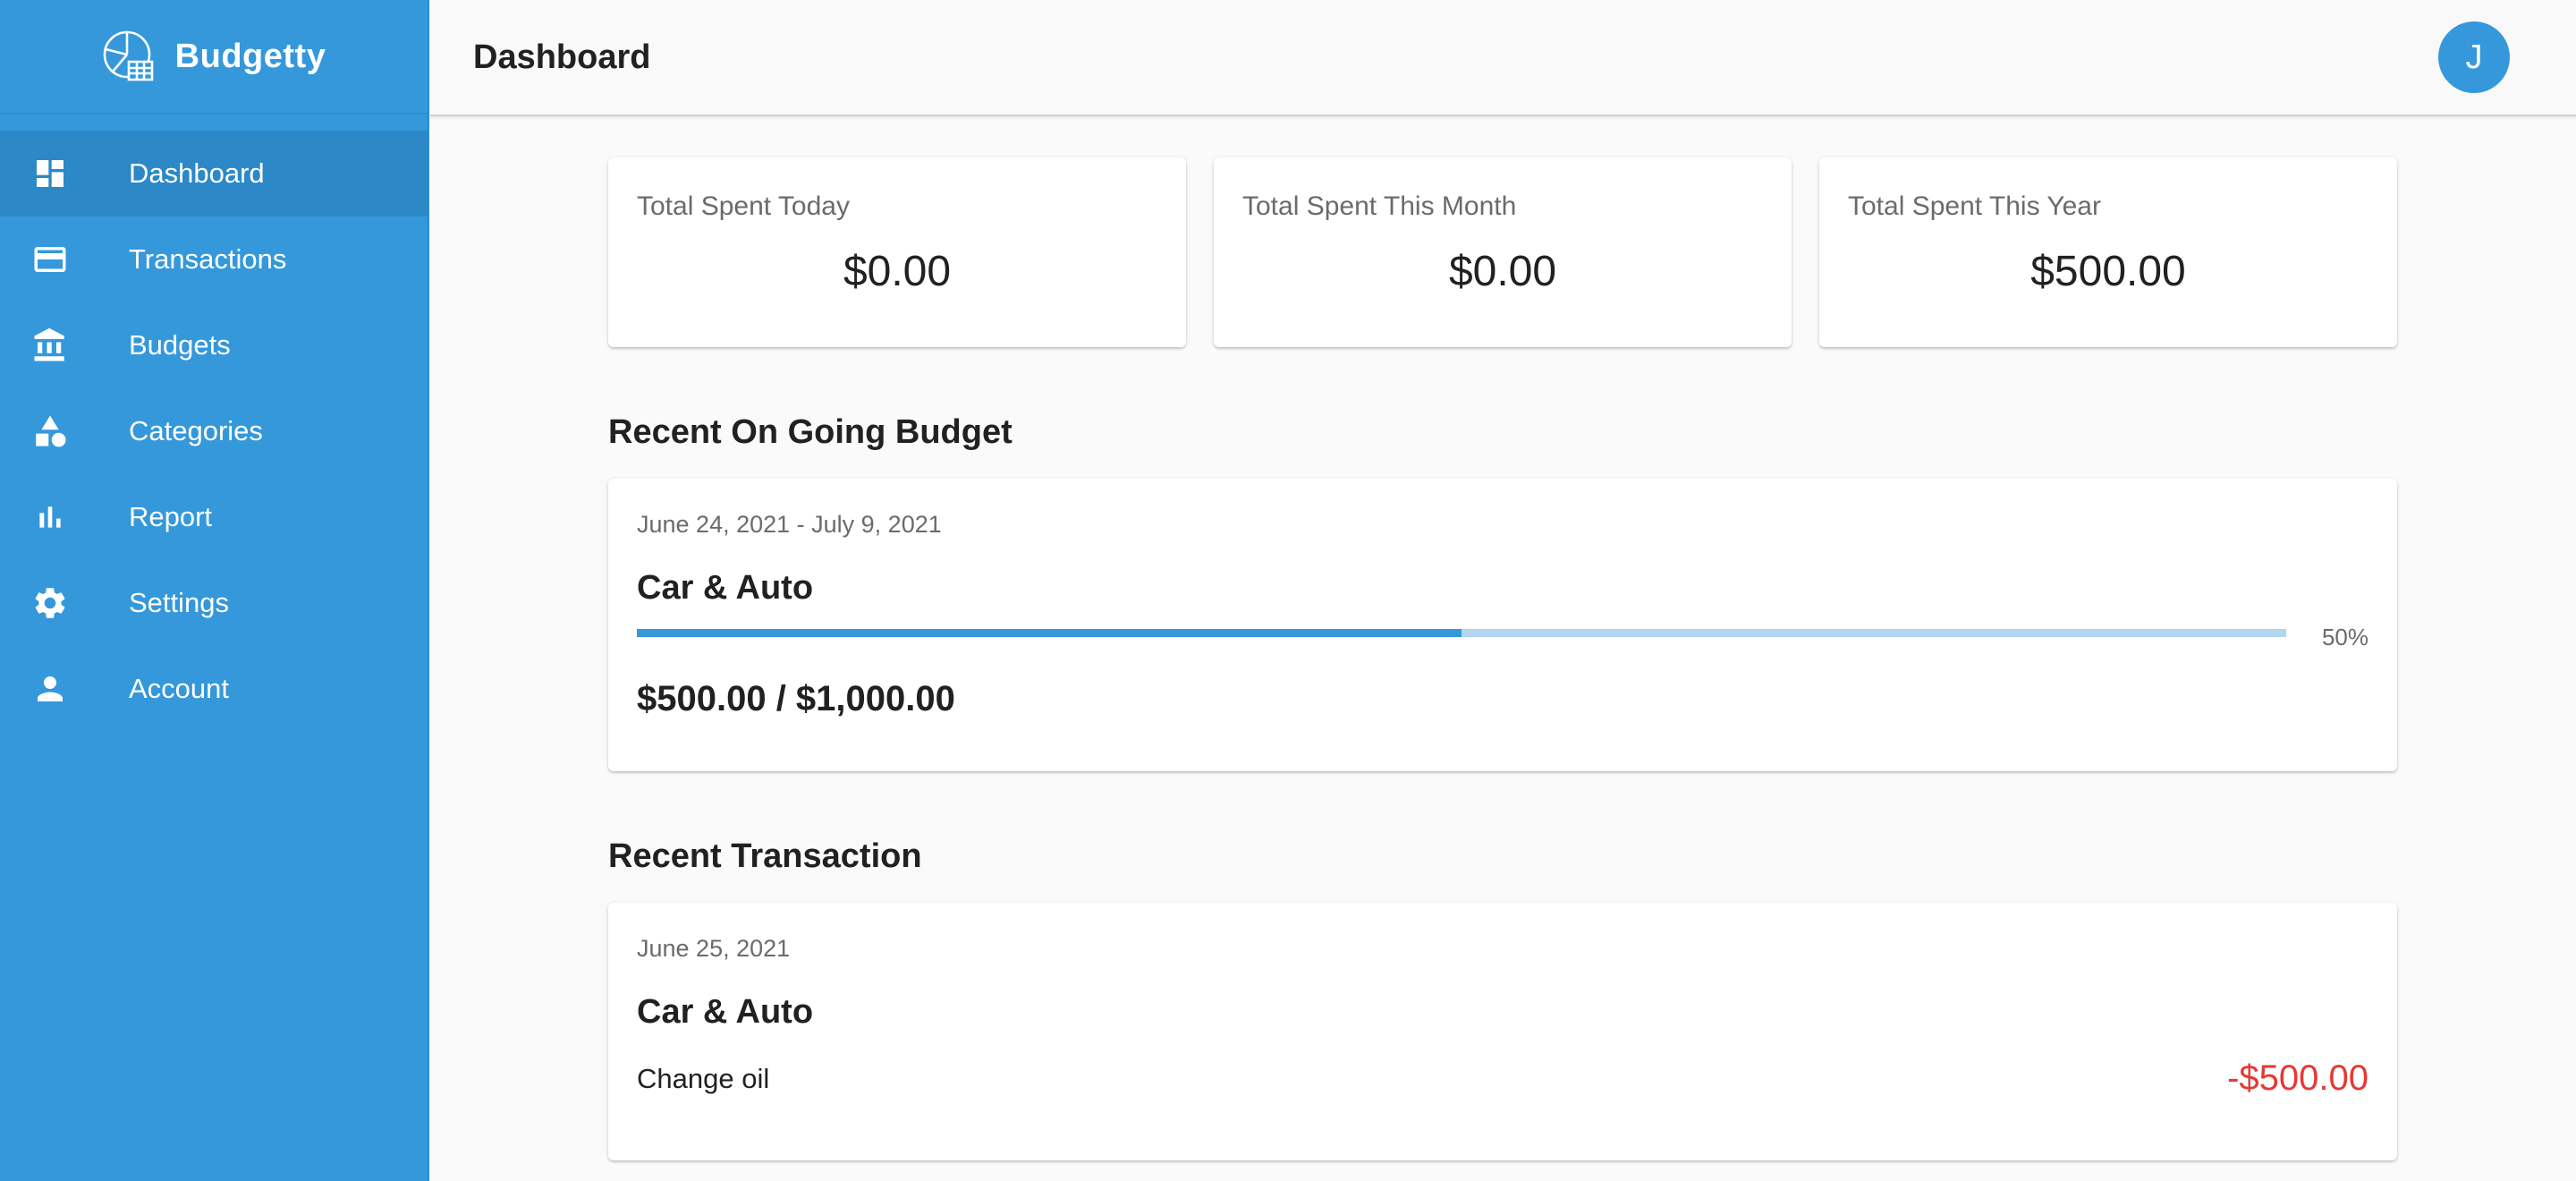 The height and width of the screenshot is (1181, 2576). I want to click on sidebar-item-settings: Settings, so click(214, 603).